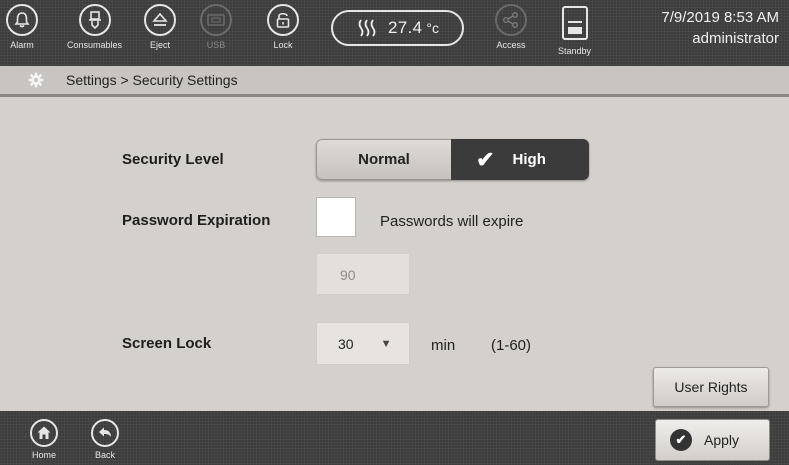 The image size is (789, 465). Describe the element at coordinates (720, 17) in the screenshot. I see `datetime-text: 7/9/2019 8:53 AM` at that location.